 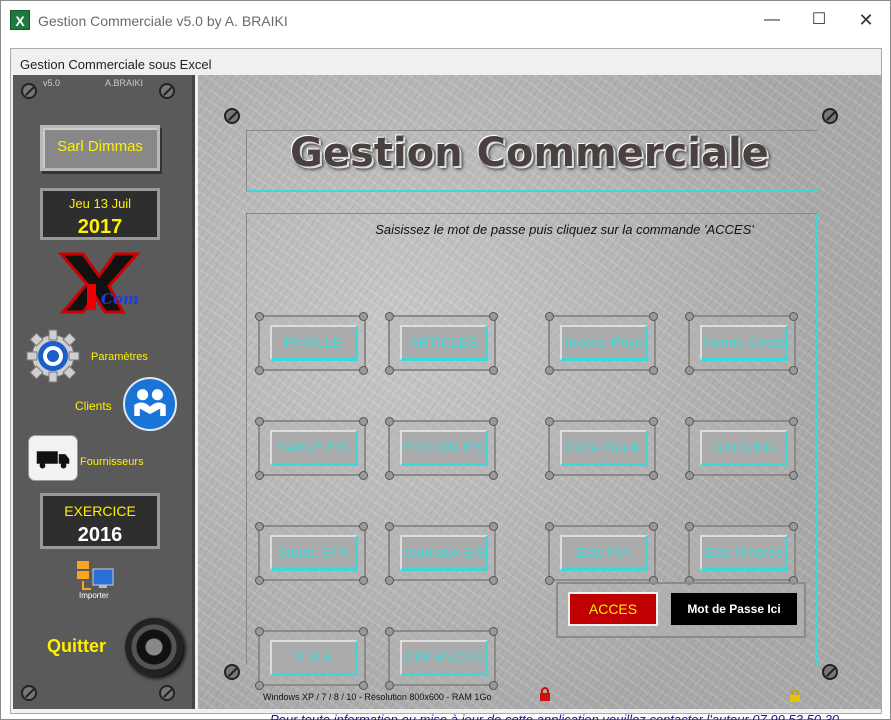 I want to click on password-field: Mot de Passe Ici, so click(x=734, y=609).